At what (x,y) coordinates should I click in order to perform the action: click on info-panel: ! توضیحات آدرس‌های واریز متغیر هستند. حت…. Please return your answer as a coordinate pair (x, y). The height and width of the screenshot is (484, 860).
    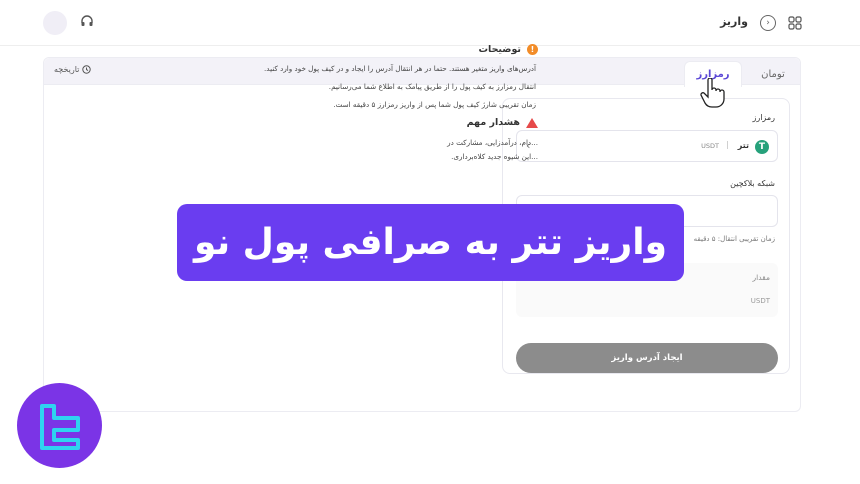
    Looking at the image, I should click on (328, 104).